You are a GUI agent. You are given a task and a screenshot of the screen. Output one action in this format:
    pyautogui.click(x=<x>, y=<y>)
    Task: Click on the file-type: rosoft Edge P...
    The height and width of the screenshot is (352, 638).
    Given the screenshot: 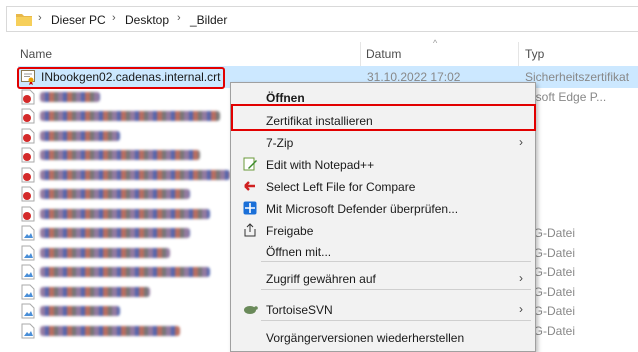 What is the action you would take?
    pyautogui.click(x=566, y=96)
    